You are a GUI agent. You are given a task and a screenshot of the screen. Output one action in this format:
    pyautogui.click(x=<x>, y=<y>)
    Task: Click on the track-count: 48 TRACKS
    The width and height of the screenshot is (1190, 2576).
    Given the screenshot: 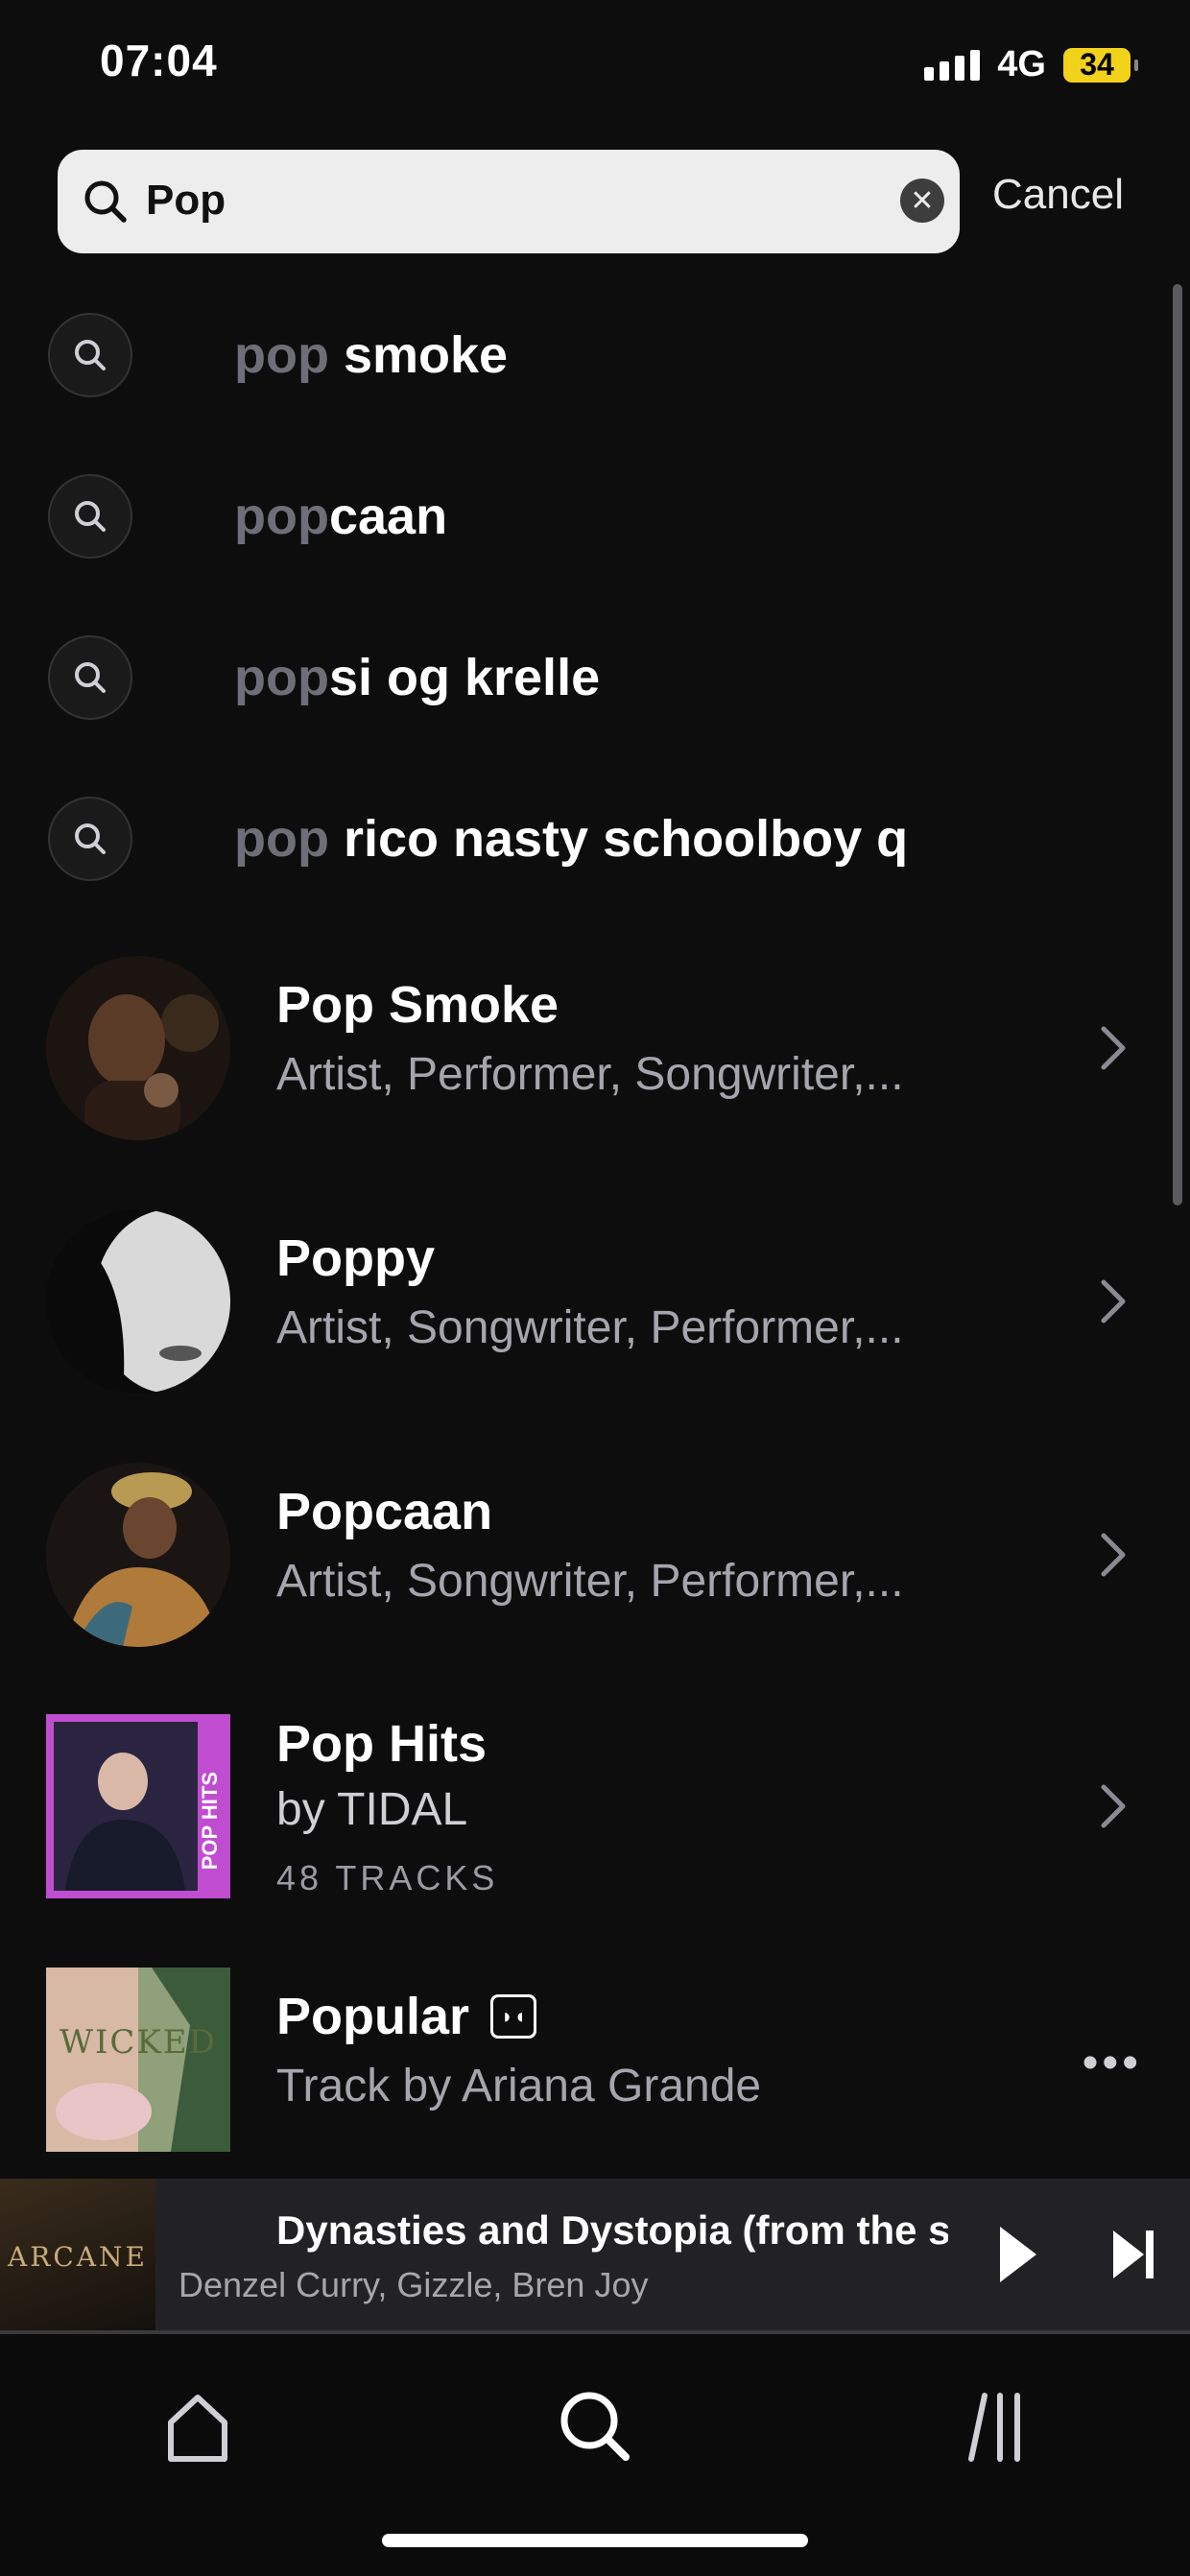 What is the action you would take?
    pyautogui.click(x=388, y=1877)
    